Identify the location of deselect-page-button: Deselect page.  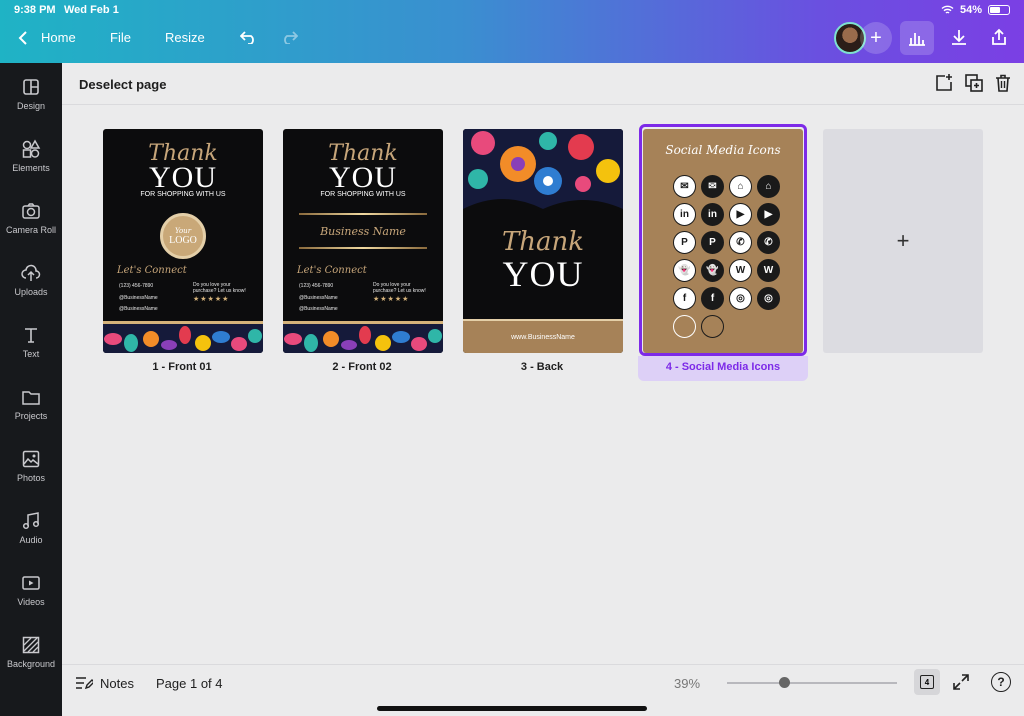
(122, 84).